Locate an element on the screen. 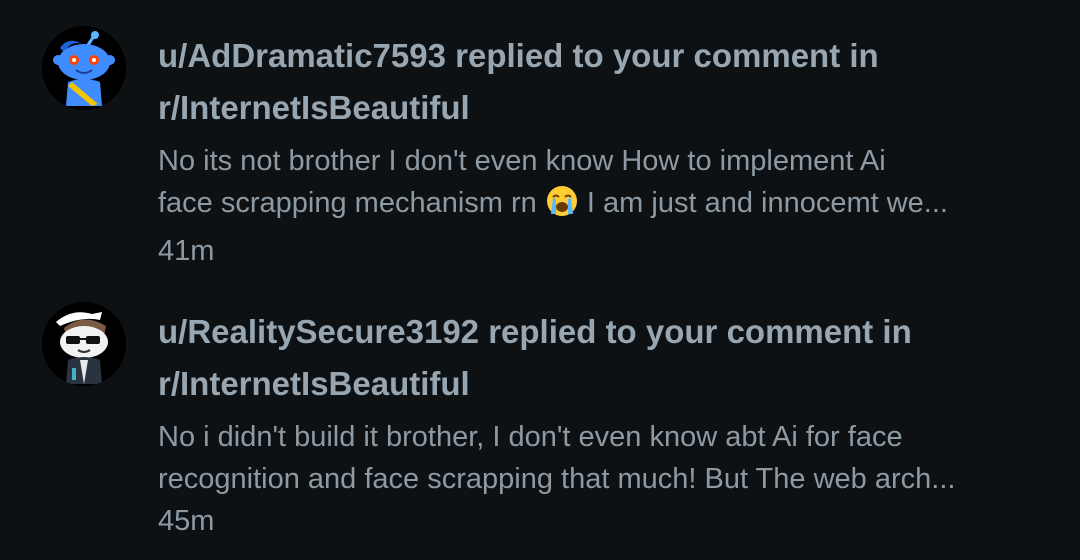  timestamp: 41m is located at coordinates (186, 251).